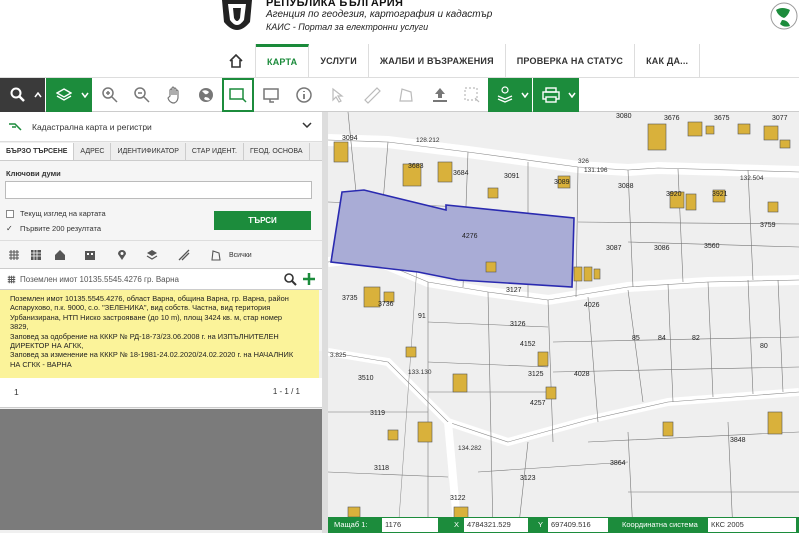  I want to click on current-page: 1, so click(16, 392).